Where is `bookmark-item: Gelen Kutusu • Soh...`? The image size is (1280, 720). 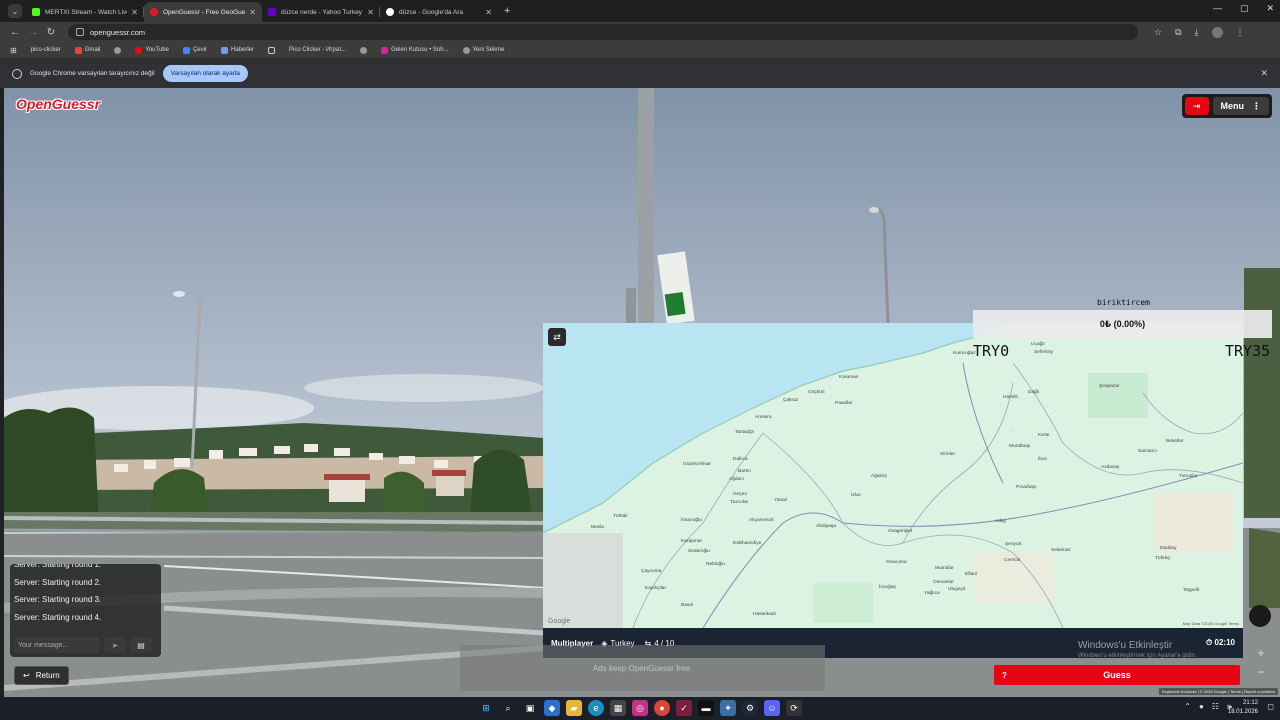
bookmark-item: Gelen Kutusu • Soh... is located at coordinates (415, 50).